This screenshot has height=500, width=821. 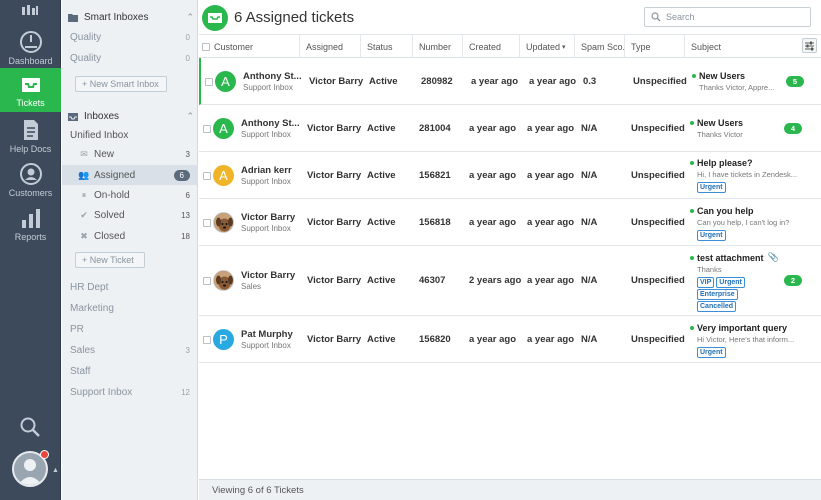 I want to click on column-subject: Subject, so click(x=743, y=46).